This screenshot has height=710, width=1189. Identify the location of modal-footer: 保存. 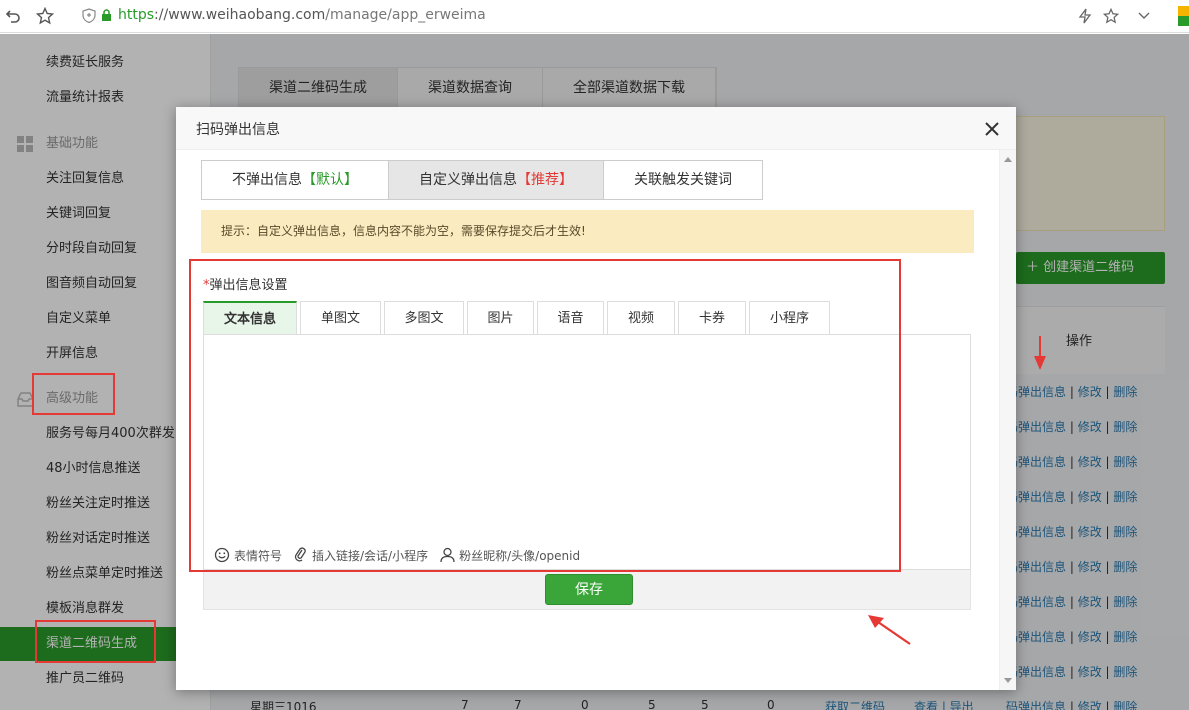
(587, 590).